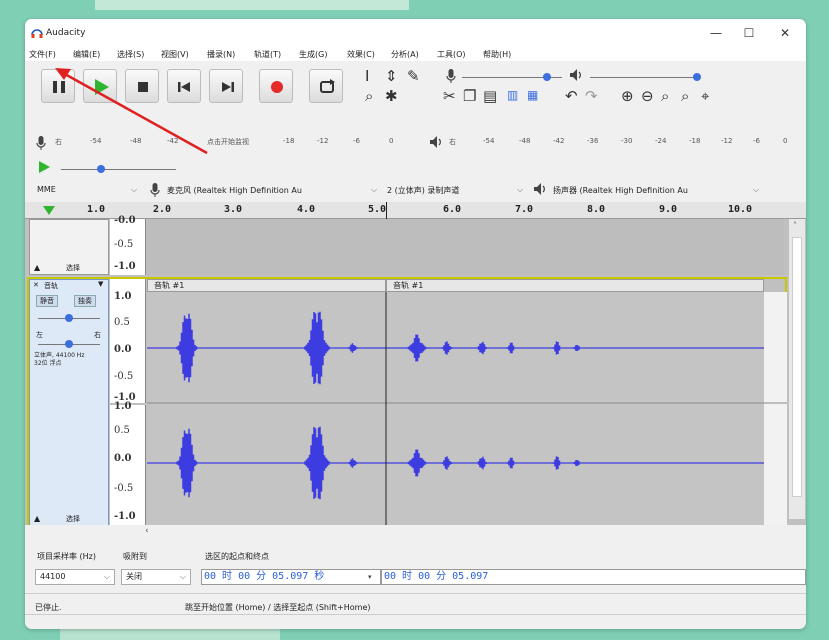  What do you see at coordinates (73, 268) in the screenshot?
I see `track1-select-button: 选择` at bounding box center [73, 268].